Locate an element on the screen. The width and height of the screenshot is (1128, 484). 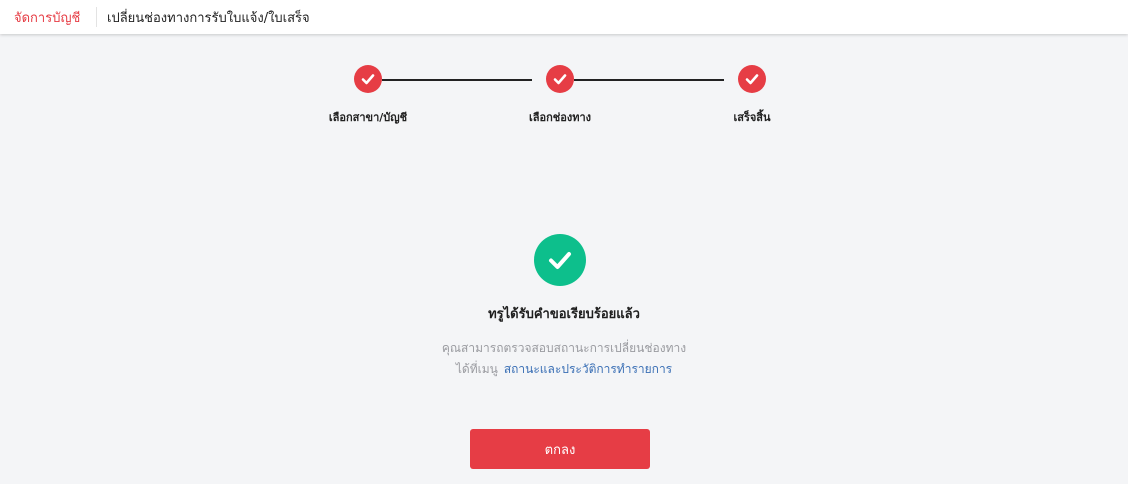
step-2-label: เลือกช่องทาง is located at coordinates (559, 117).